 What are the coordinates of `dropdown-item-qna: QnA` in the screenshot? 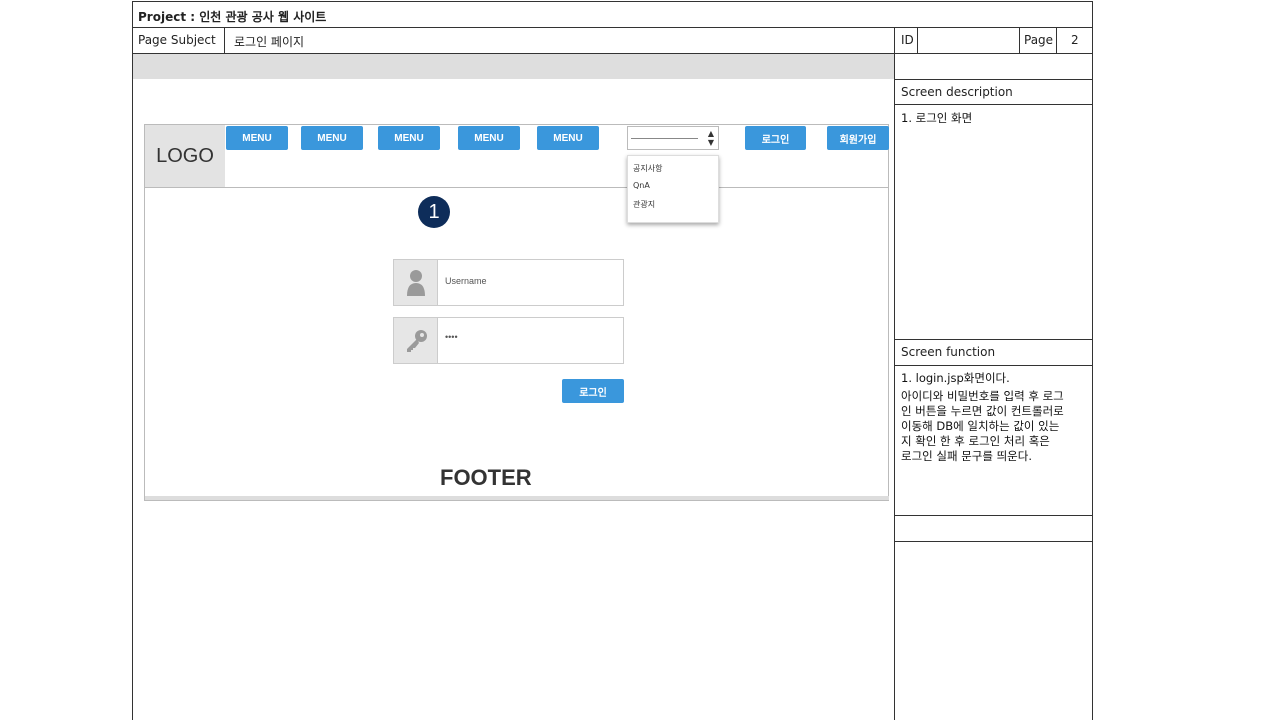 It's located at (641, 185).